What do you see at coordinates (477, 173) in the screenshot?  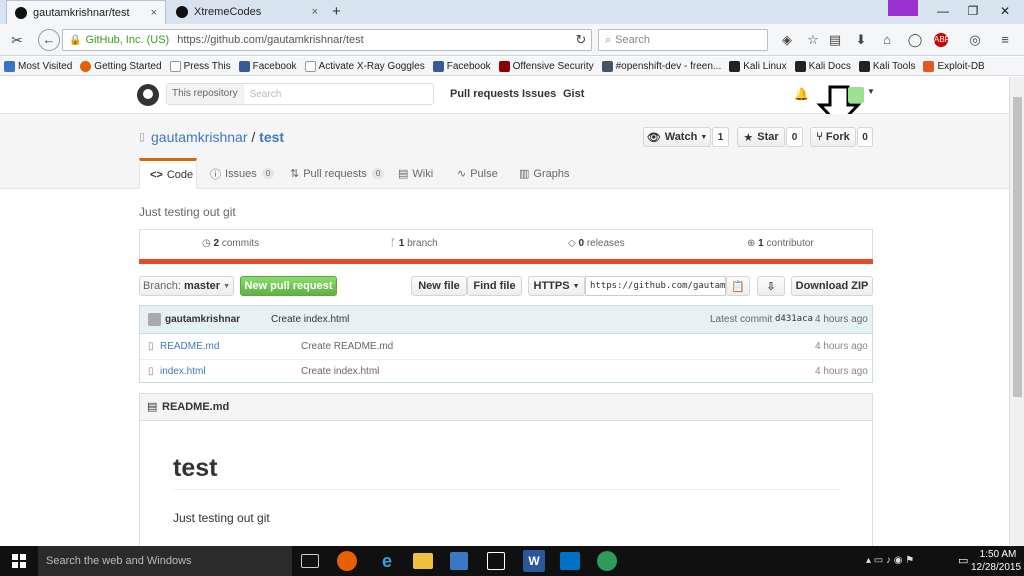 I see `tab-pulse: ∿ Pulse` at bounding box center [477, 173].